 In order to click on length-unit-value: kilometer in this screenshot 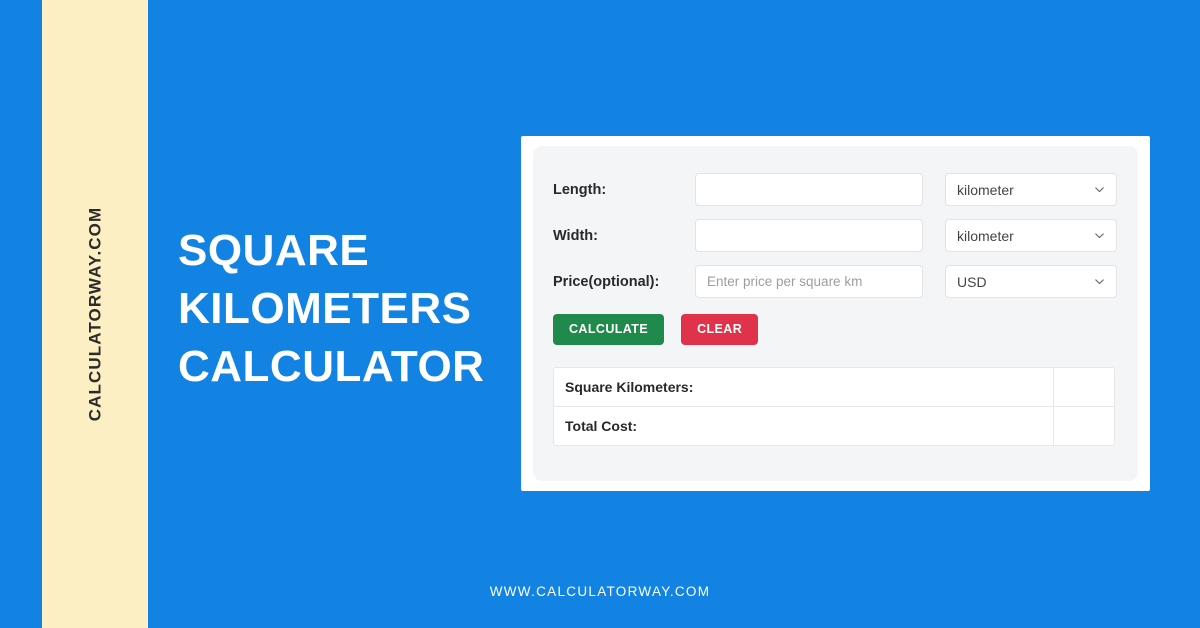, I will do `click(985, 189)`.